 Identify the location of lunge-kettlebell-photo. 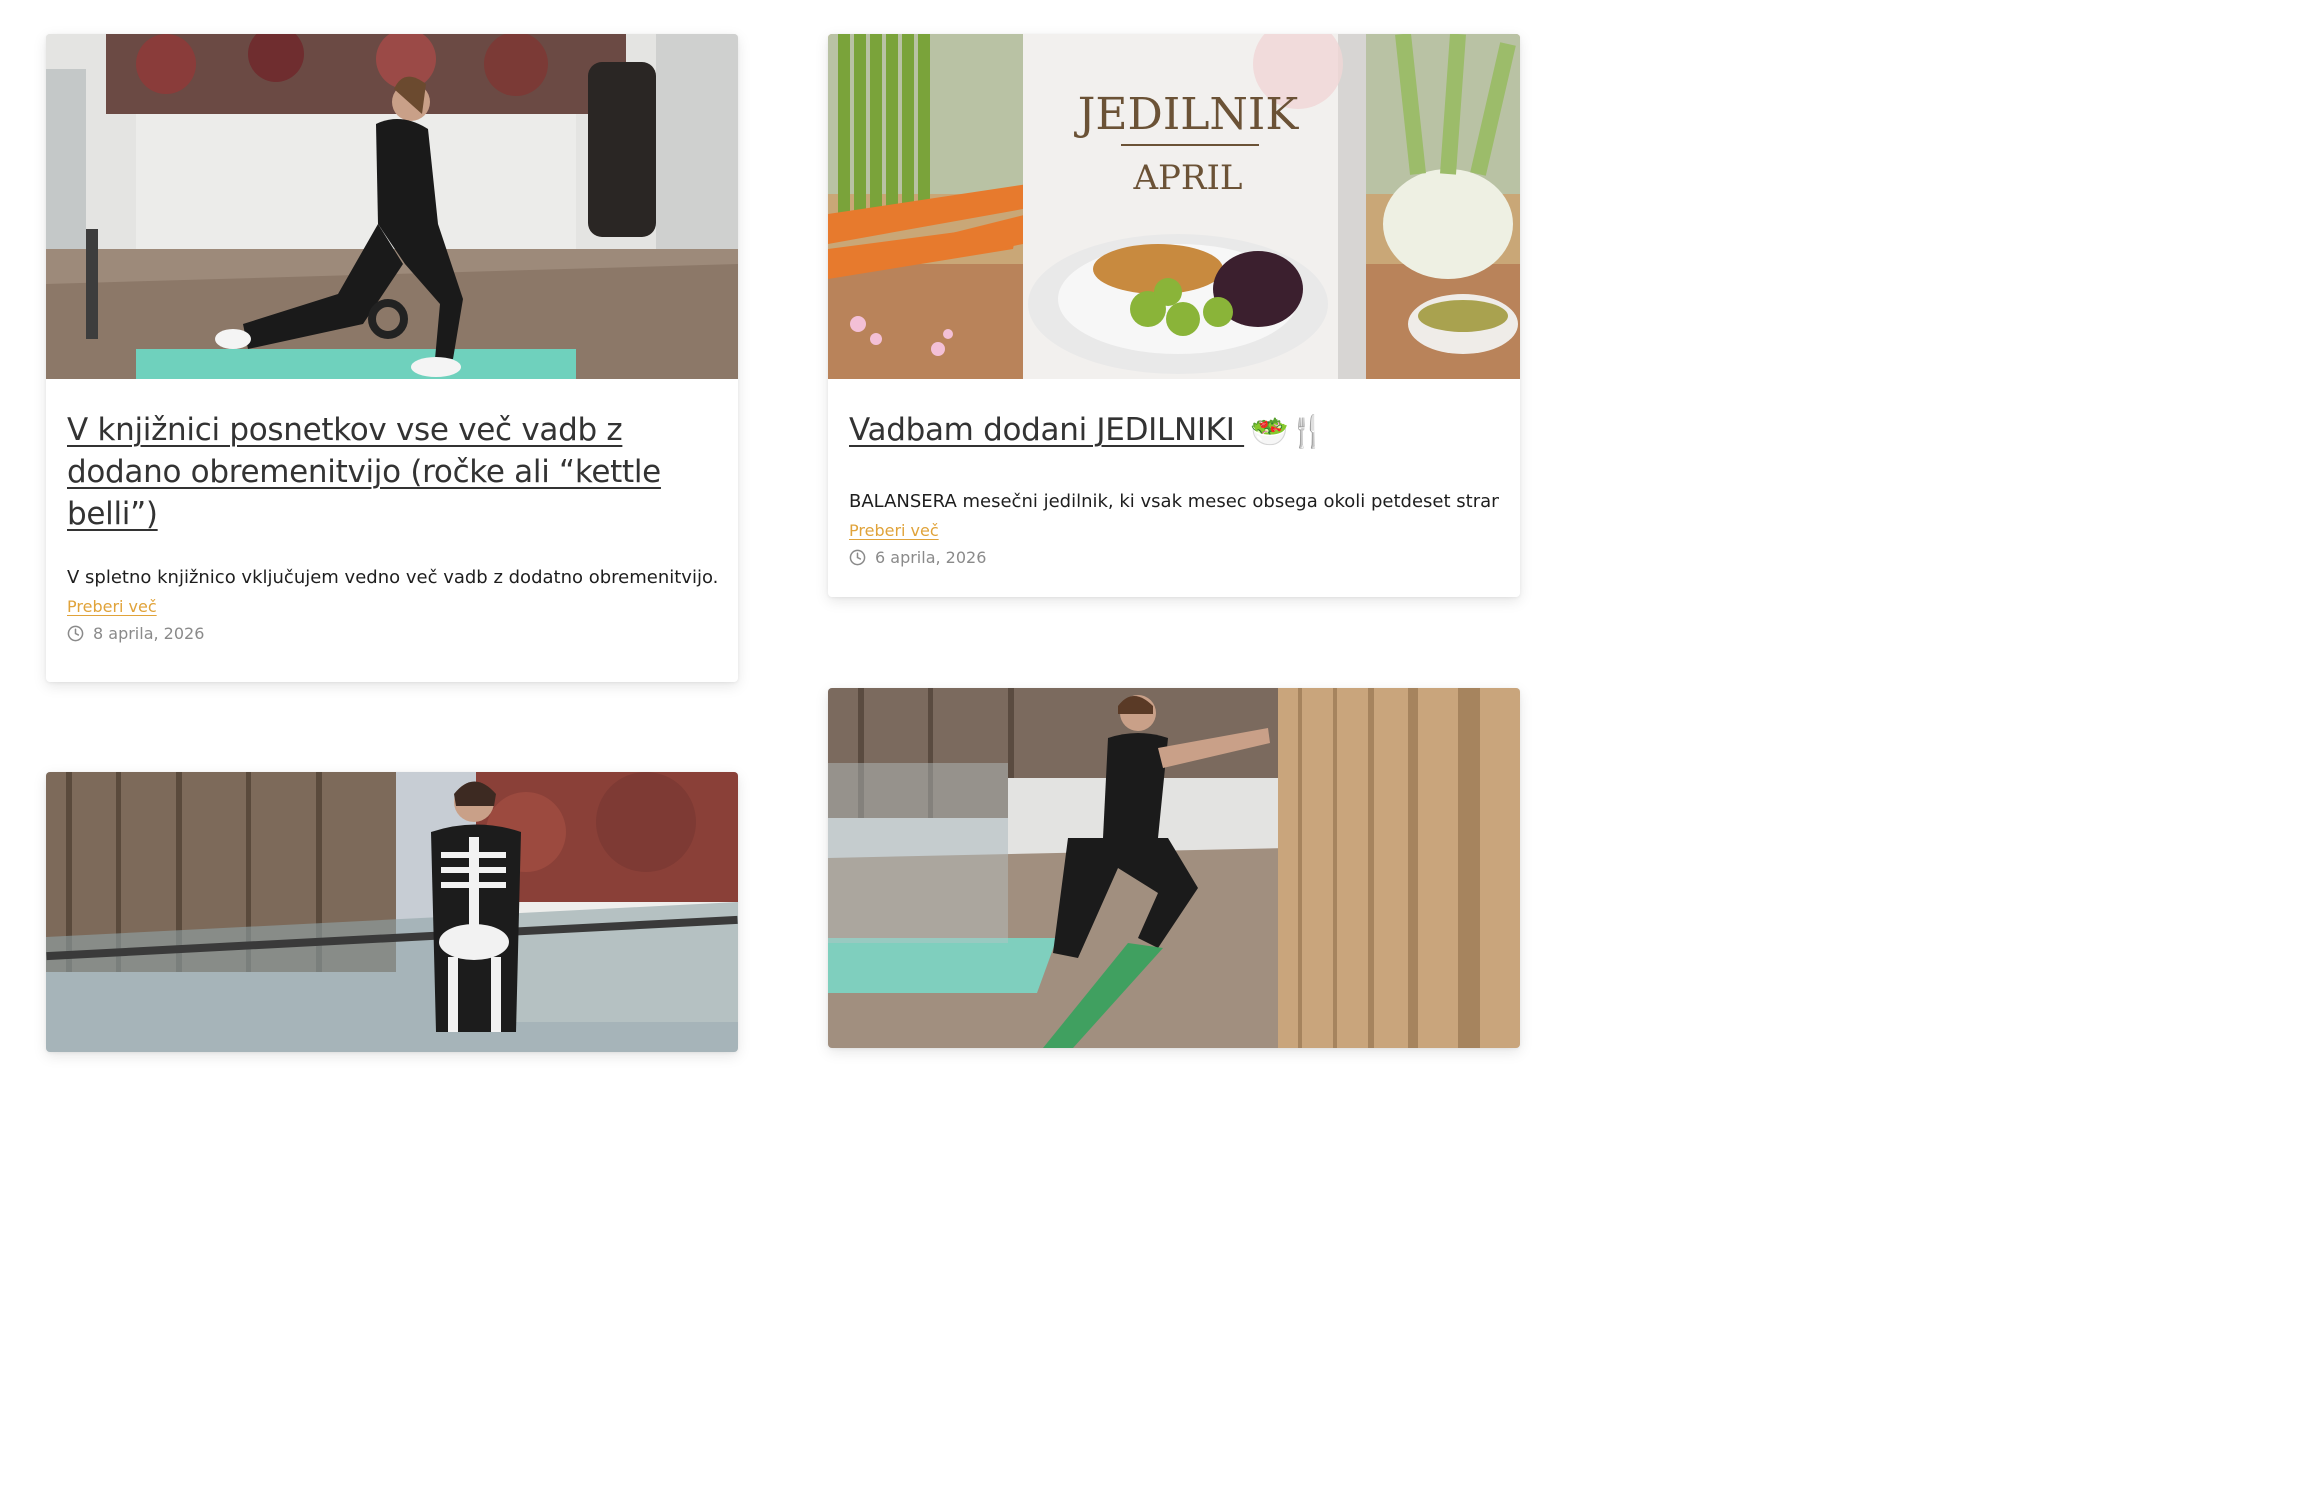
(392, 206).